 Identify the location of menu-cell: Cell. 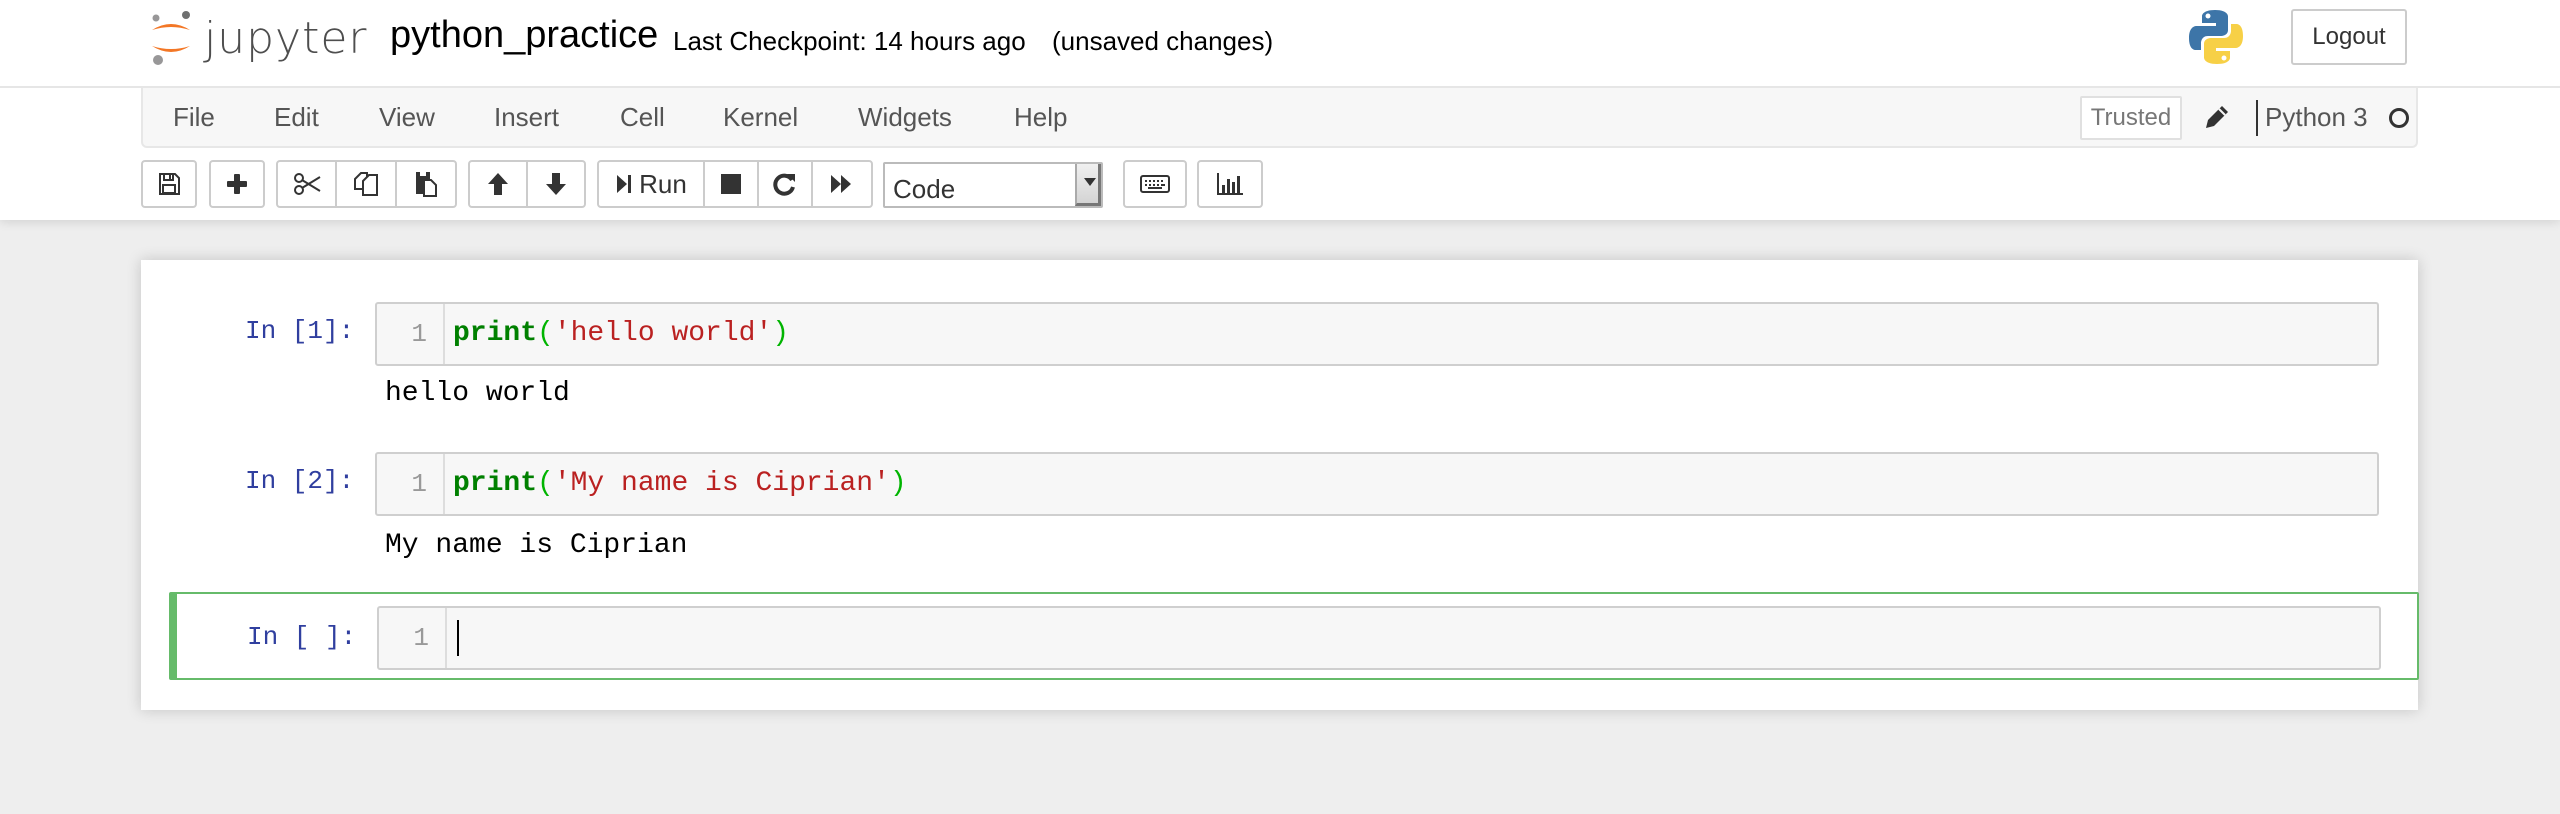
(642, 117).